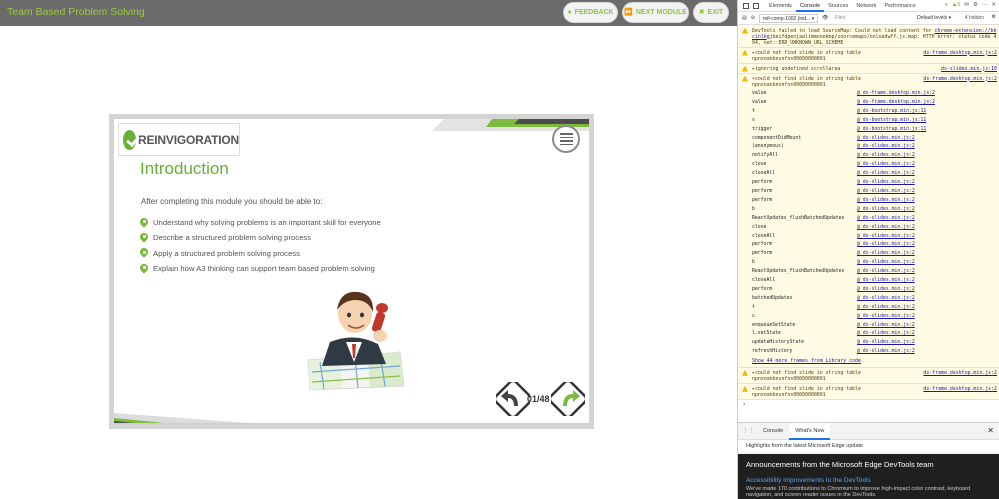  What do you see at coordinates (900, 6) in the screenshot?
I see `tab-performance: Performance` at bounding box center [900, 6].